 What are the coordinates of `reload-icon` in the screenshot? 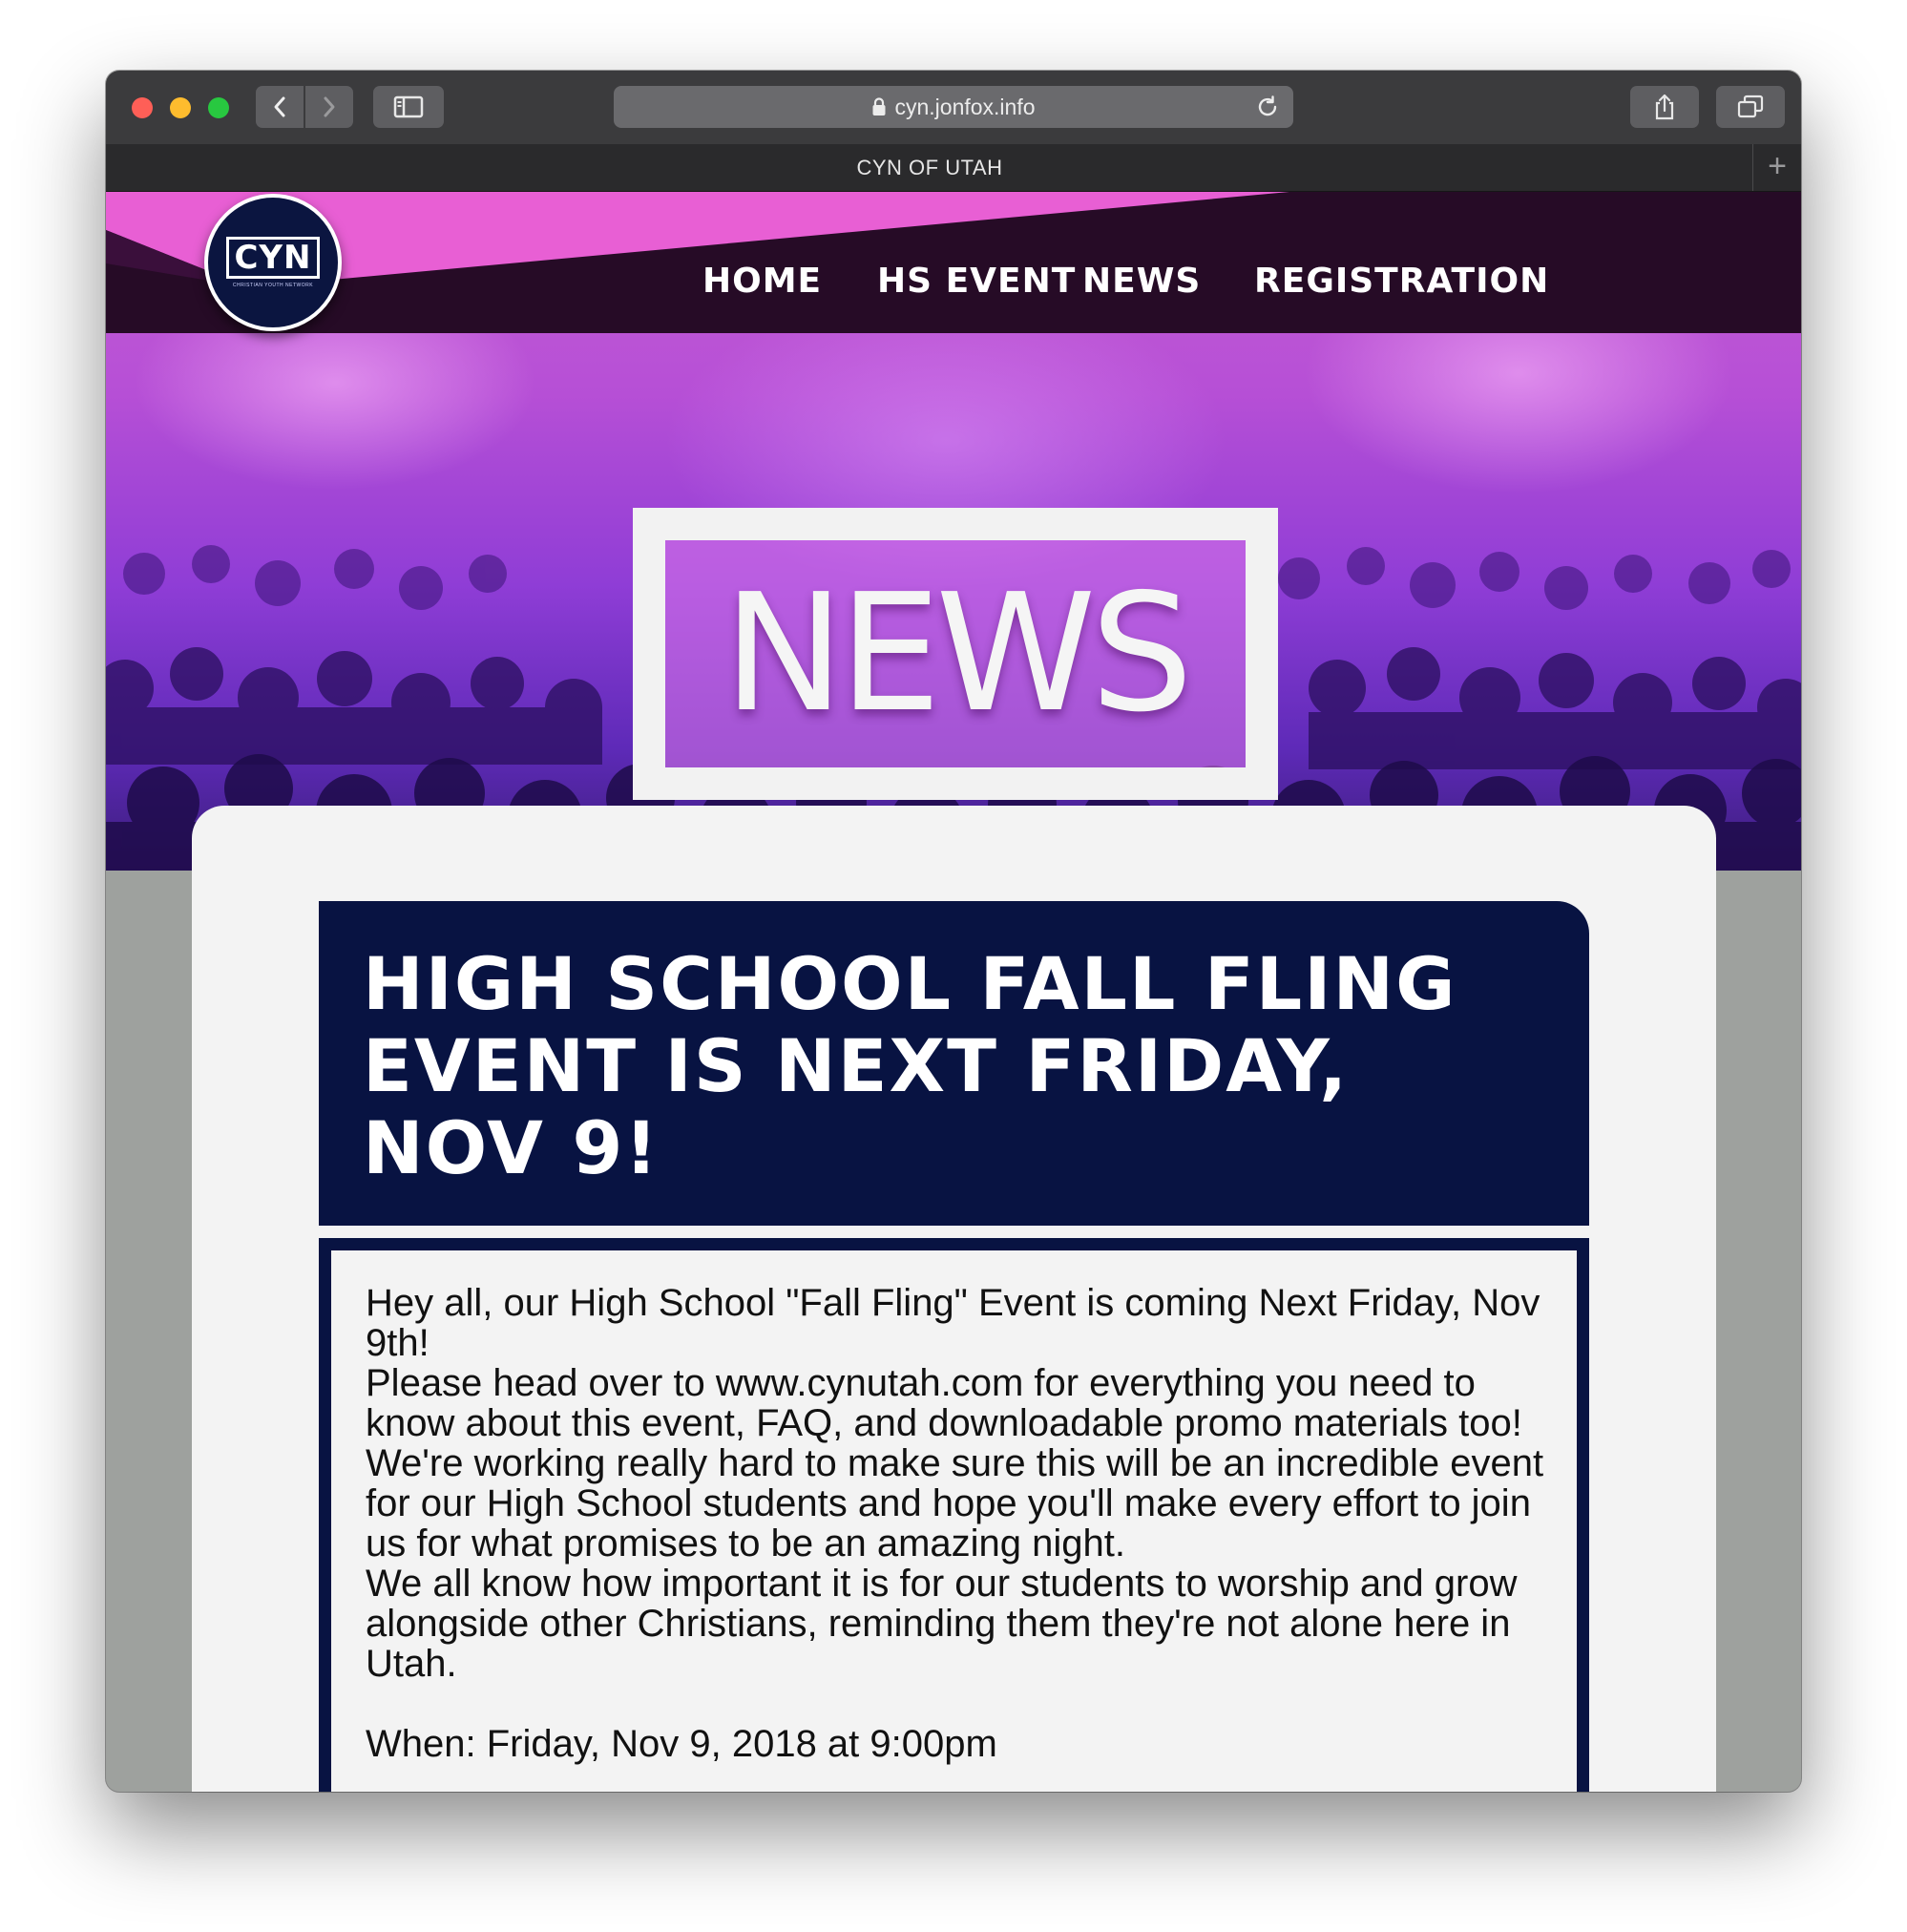 It's located at (1267, 107).